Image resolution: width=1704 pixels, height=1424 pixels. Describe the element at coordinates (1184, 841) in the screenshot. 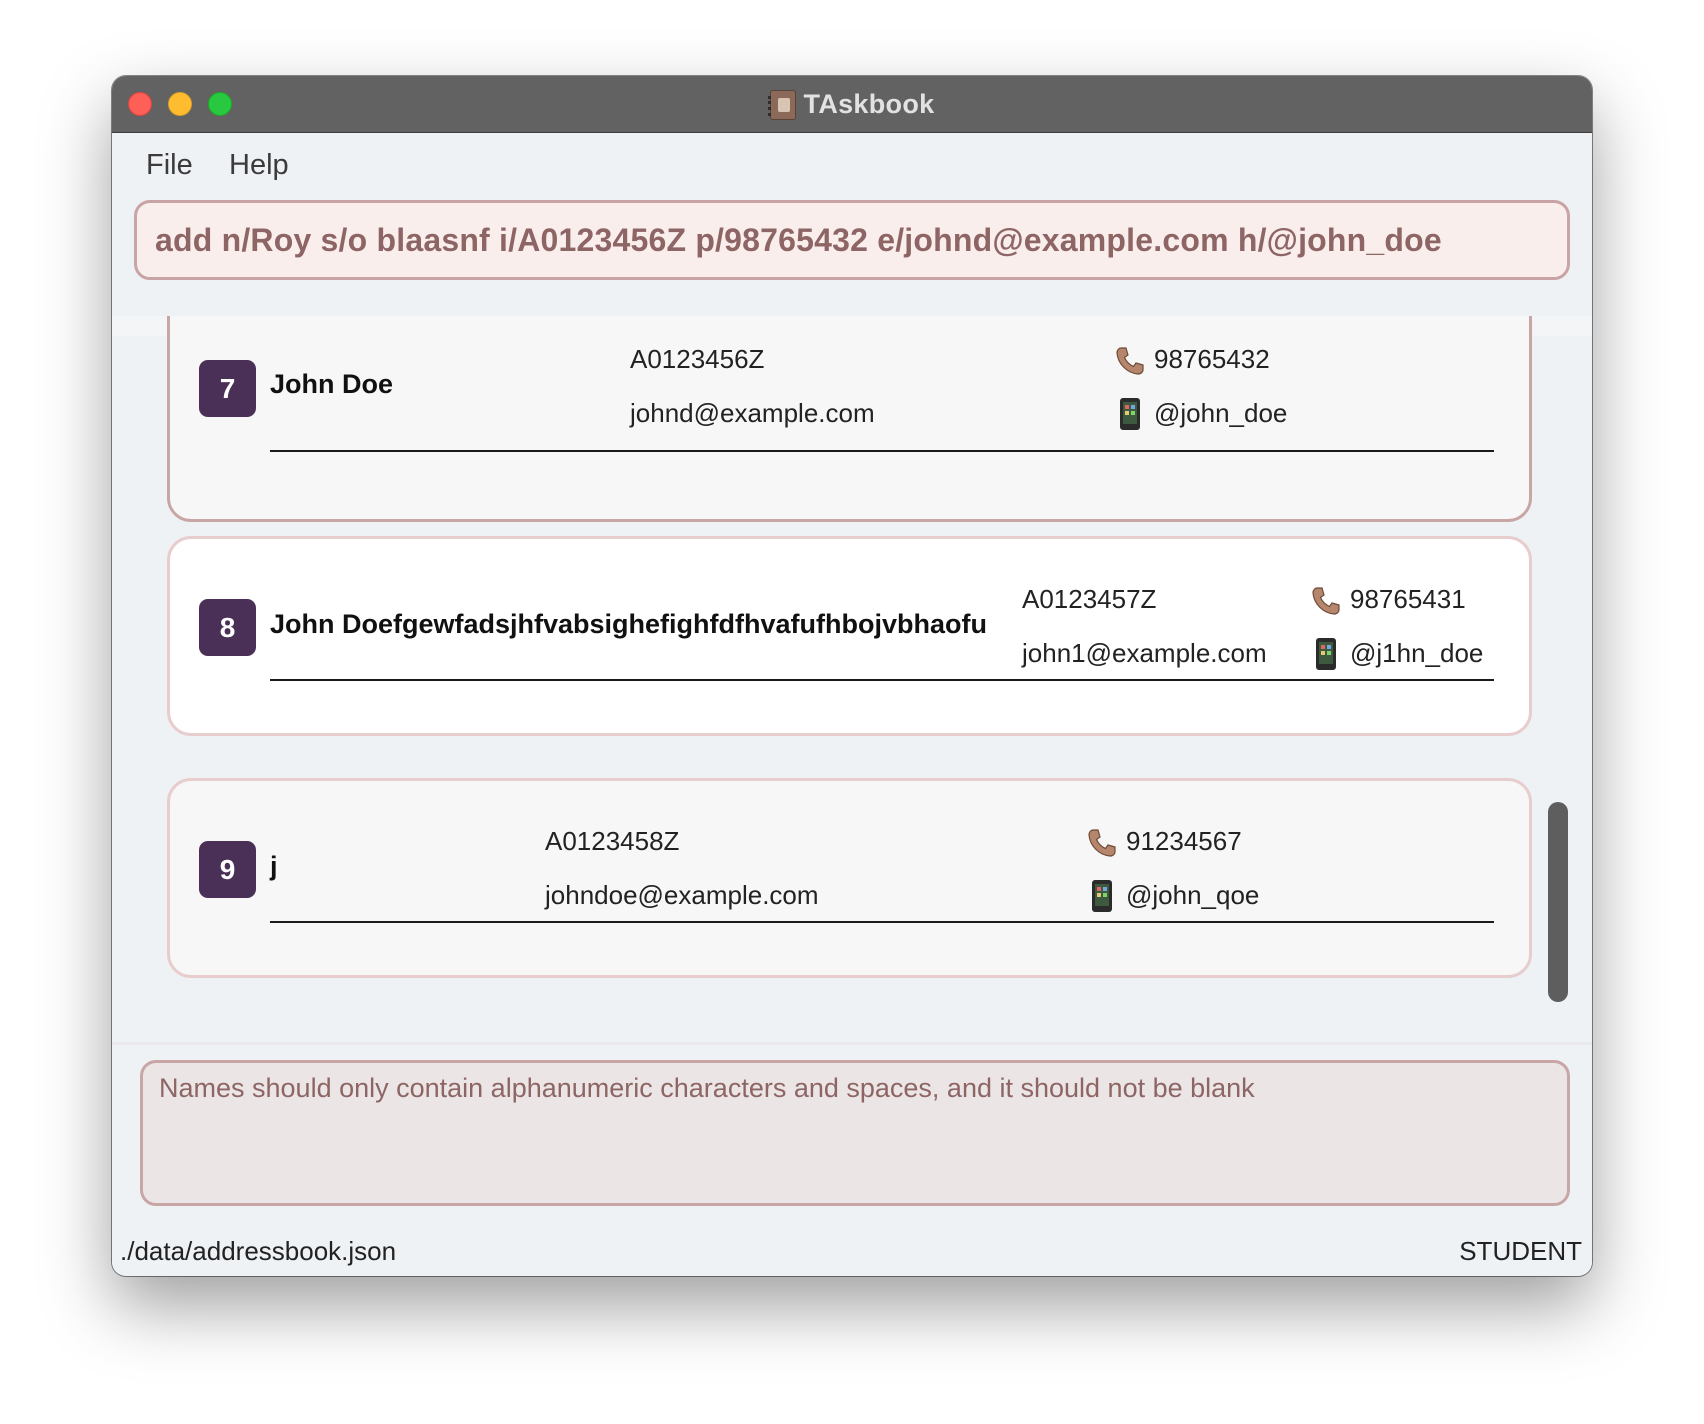

I see `person-phone: 91234567` at that location.